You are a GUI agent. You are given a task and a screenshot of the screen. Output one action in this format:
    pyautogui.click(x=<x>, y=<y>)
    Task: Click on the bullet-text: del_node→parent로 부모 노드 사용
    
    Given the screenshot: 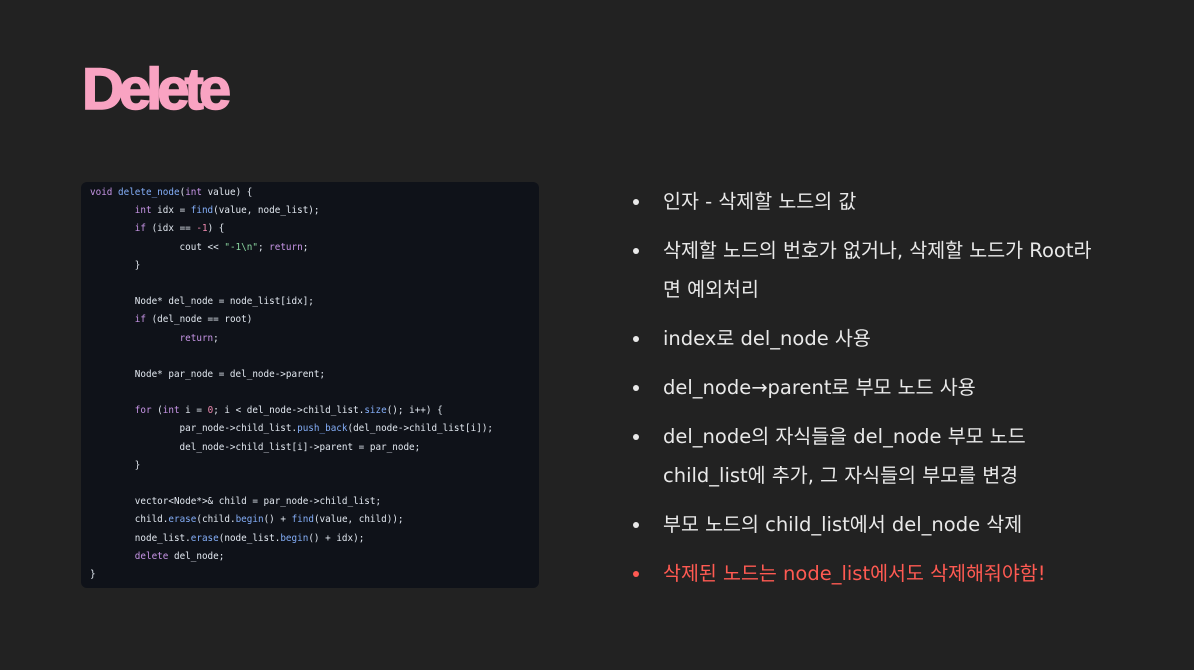 What is the action you would take?
    pyautogui.click(x=819, y=387)
    